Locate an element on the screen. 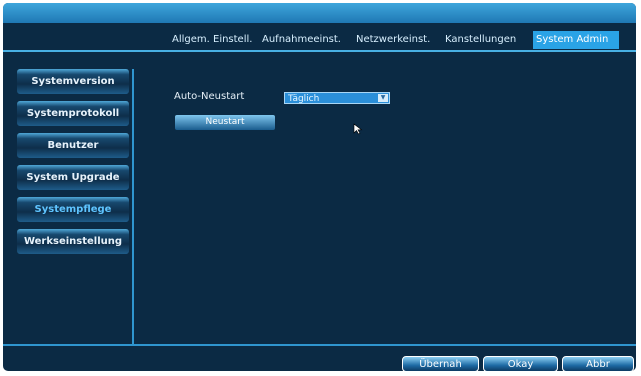  tab-system-admin: System Admin is located at coordinates (576, 40).